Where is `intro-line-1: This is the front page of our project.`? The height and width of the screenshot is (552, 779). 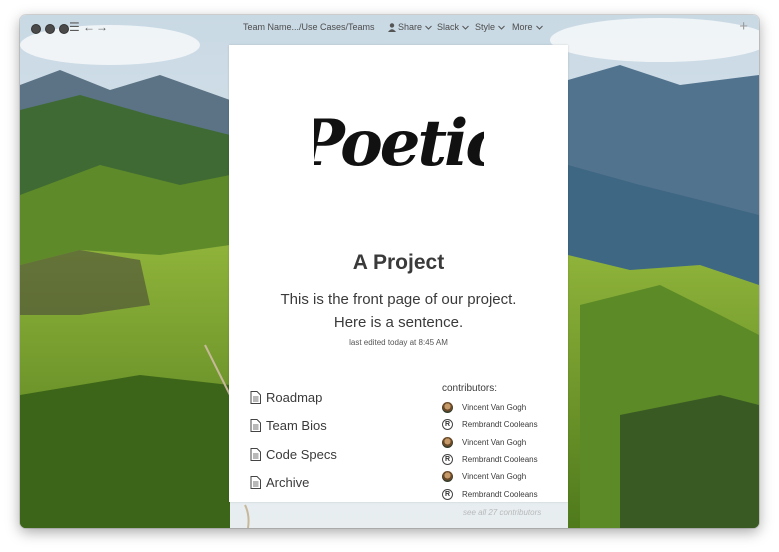
intro-line-1: This is the front page of our project. is located at coordinates (398, 299).